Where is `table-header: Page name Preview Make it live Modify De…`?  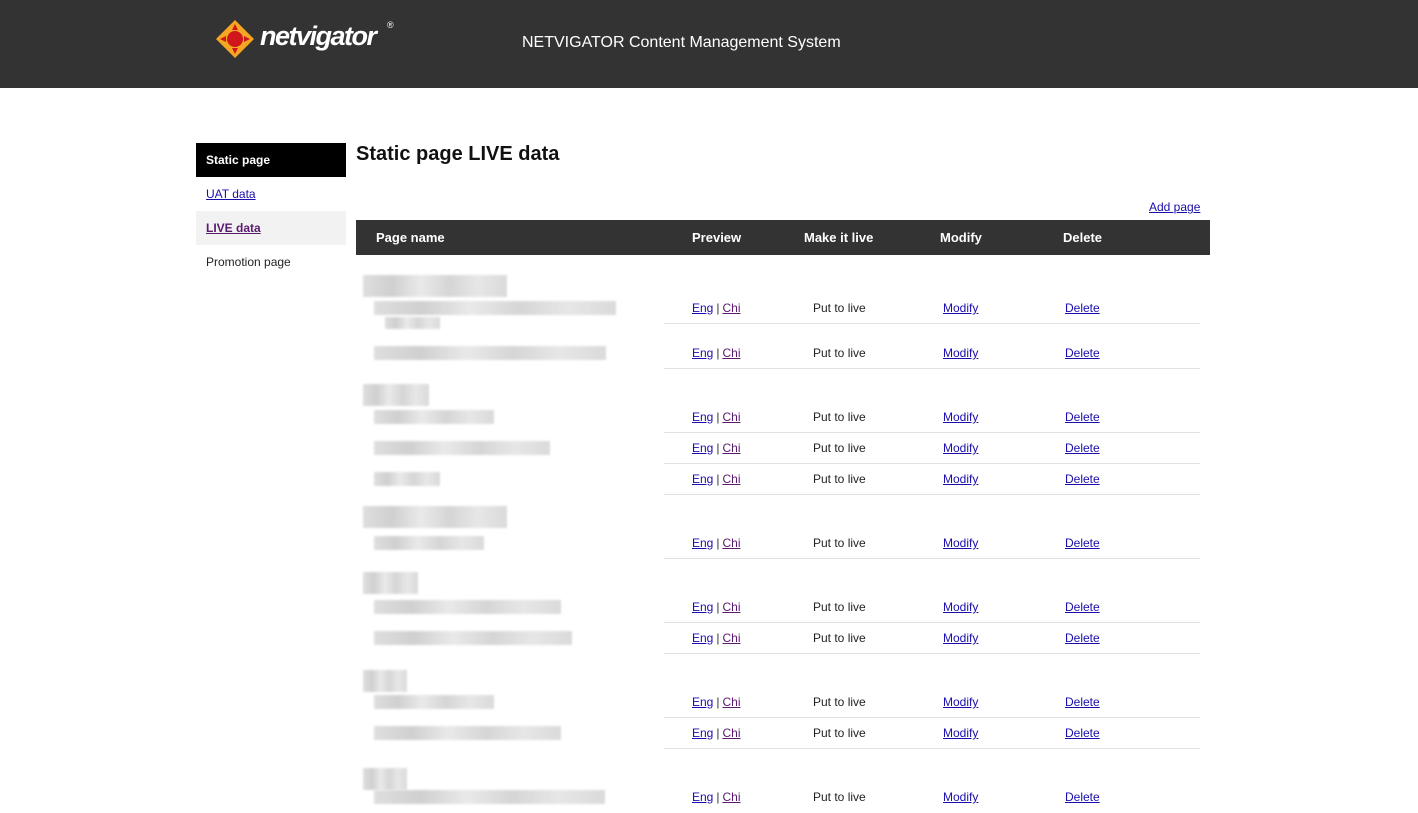
table-header: Page name Preview Make it live Modify De… is located at coordinates (783, 237).